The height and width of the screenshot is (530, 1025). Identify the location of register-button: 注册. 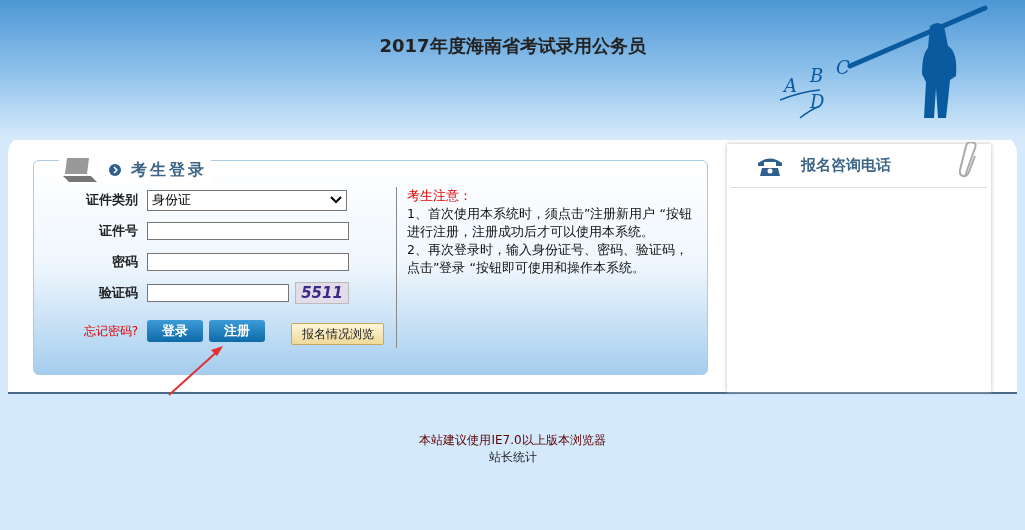
(237, 331).